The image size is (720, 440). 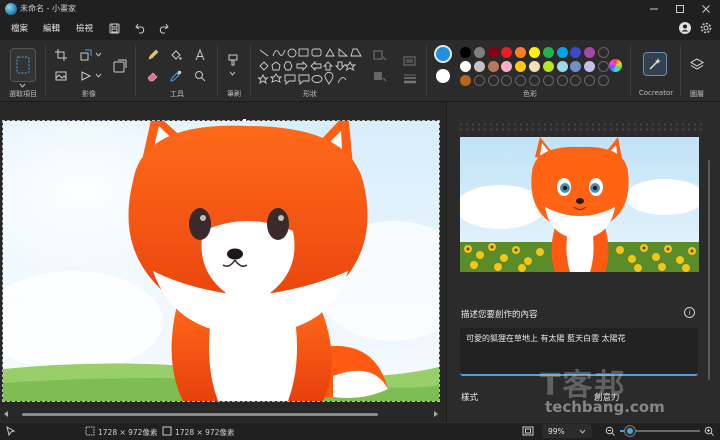 I want to click on save-button, so click(x=114, y=28).